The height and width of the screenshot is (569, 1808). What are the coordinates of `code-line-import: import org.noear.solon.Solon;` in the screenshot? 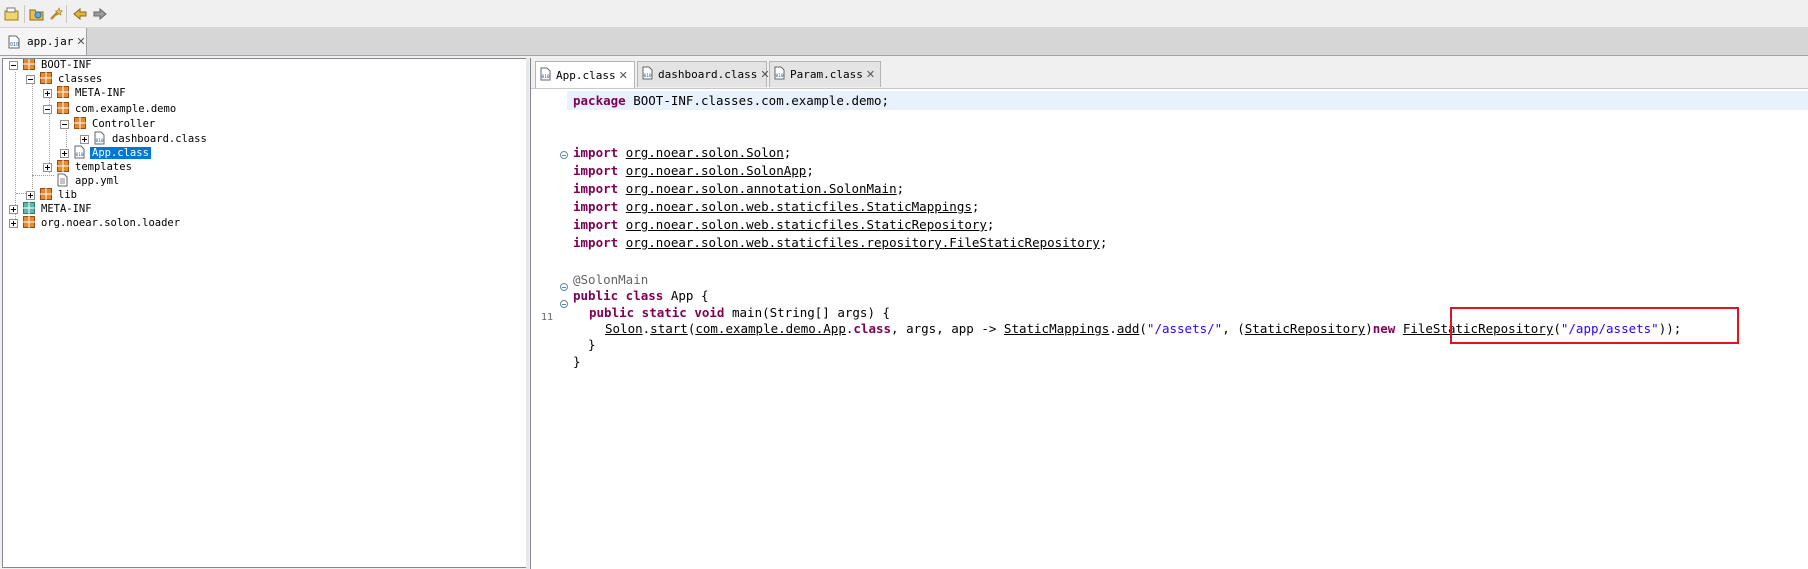 It's located at (682, 152).